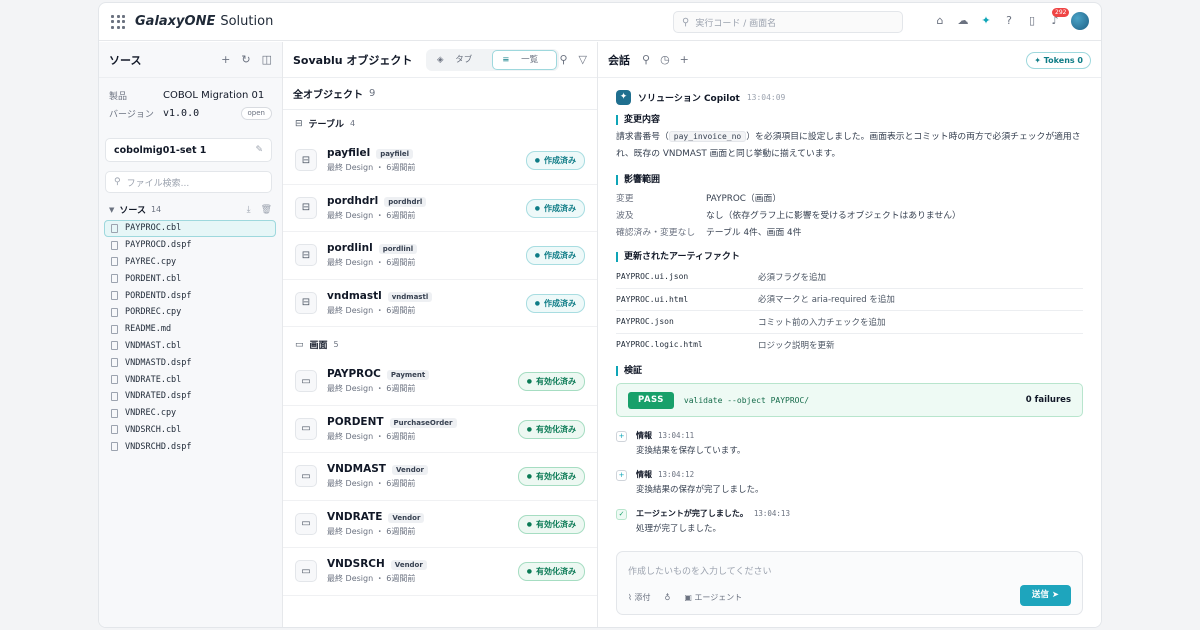 The image size is (1200, 630). What do you see at coordinates (256, 113) in the screenshot?
I see `open-badge: open` at bounding box center [256, 113].